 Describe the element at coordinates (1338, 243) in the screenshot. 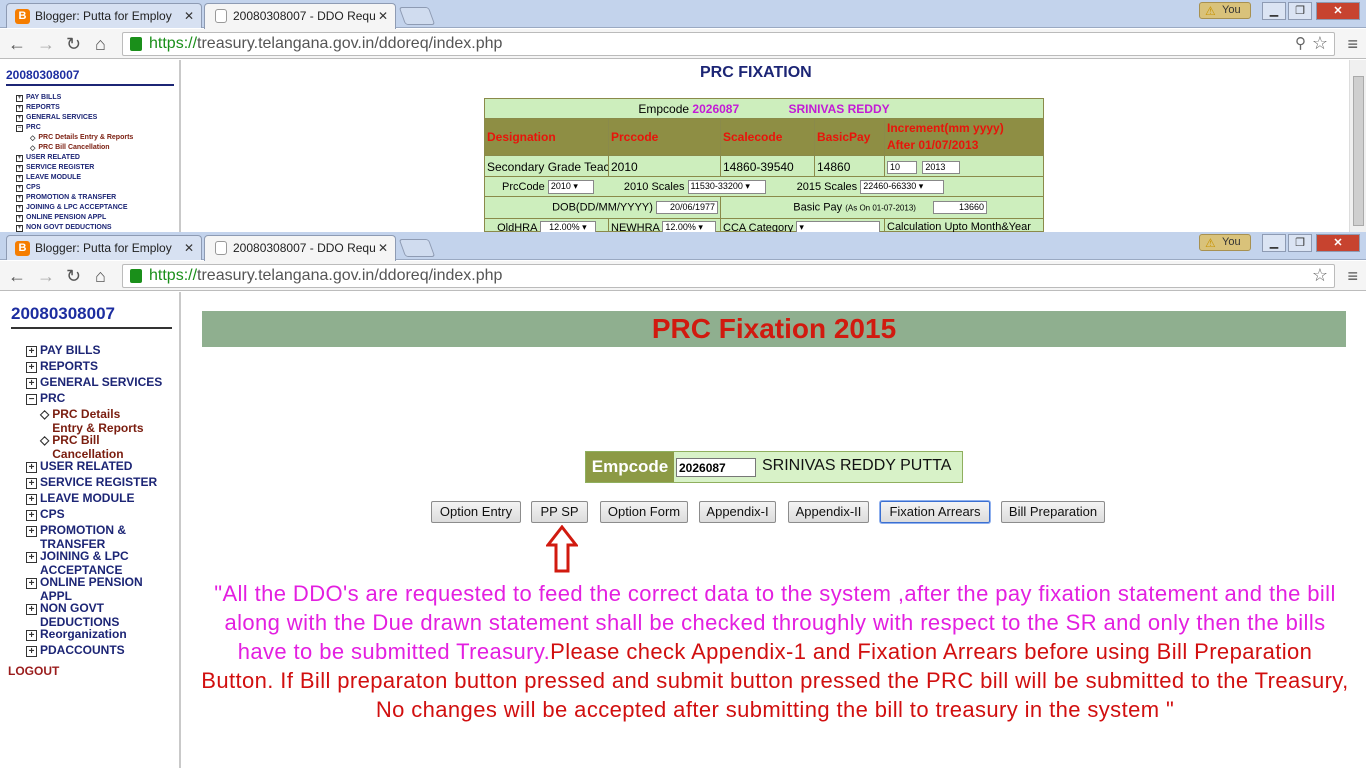

I see `close-window-button: ✕` at that location.